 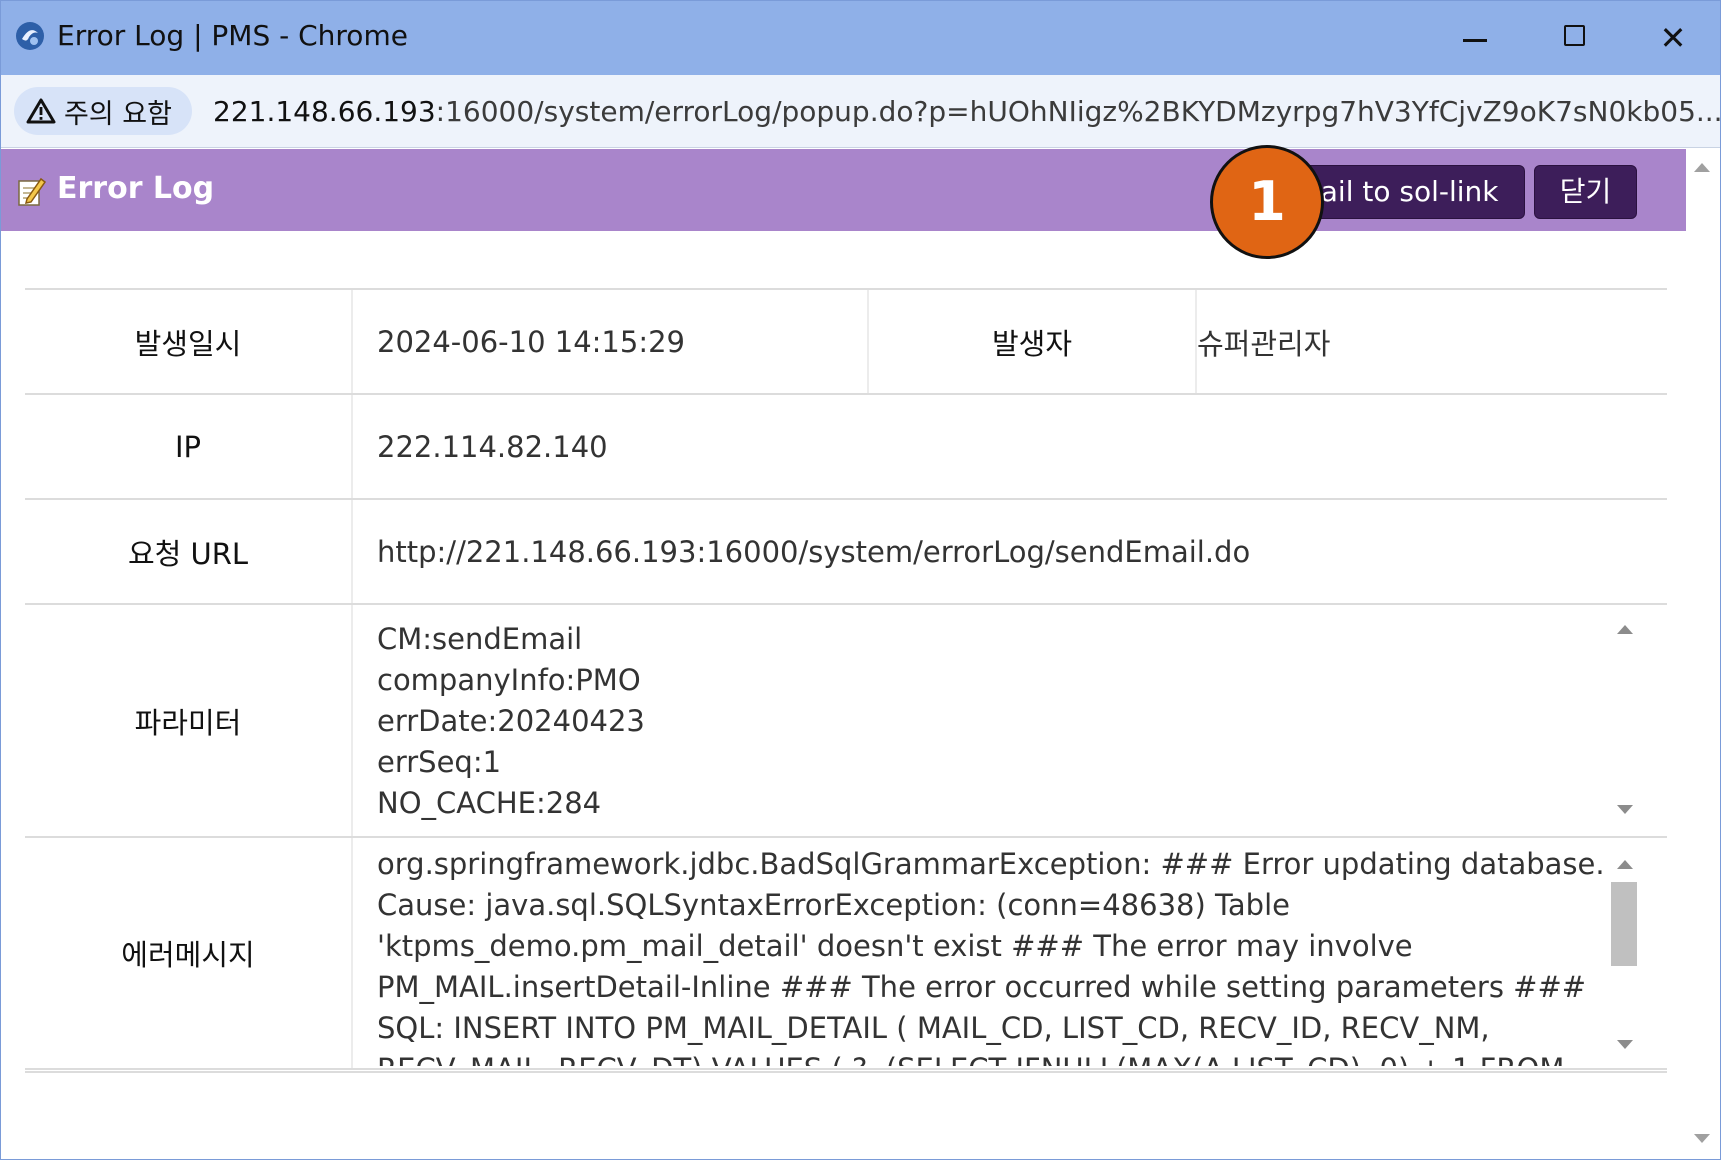 What do you see at coordinates (1625, 1044) in the screenshot?
I see `error-scroll-down-icon` at bounding box center [1625, 1044].